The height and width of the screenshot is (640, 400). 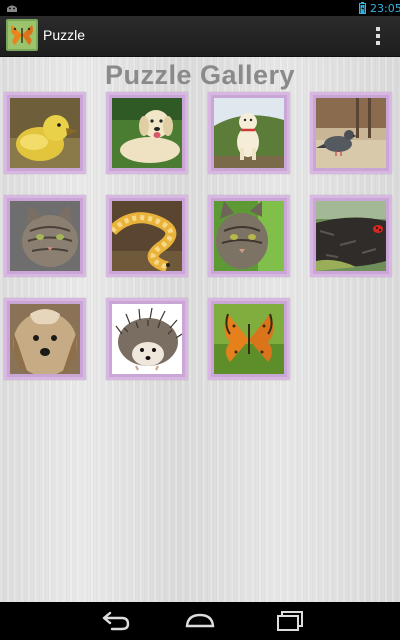 I want to click on puzzle-tile-labrador, so click(x=249, y=133).